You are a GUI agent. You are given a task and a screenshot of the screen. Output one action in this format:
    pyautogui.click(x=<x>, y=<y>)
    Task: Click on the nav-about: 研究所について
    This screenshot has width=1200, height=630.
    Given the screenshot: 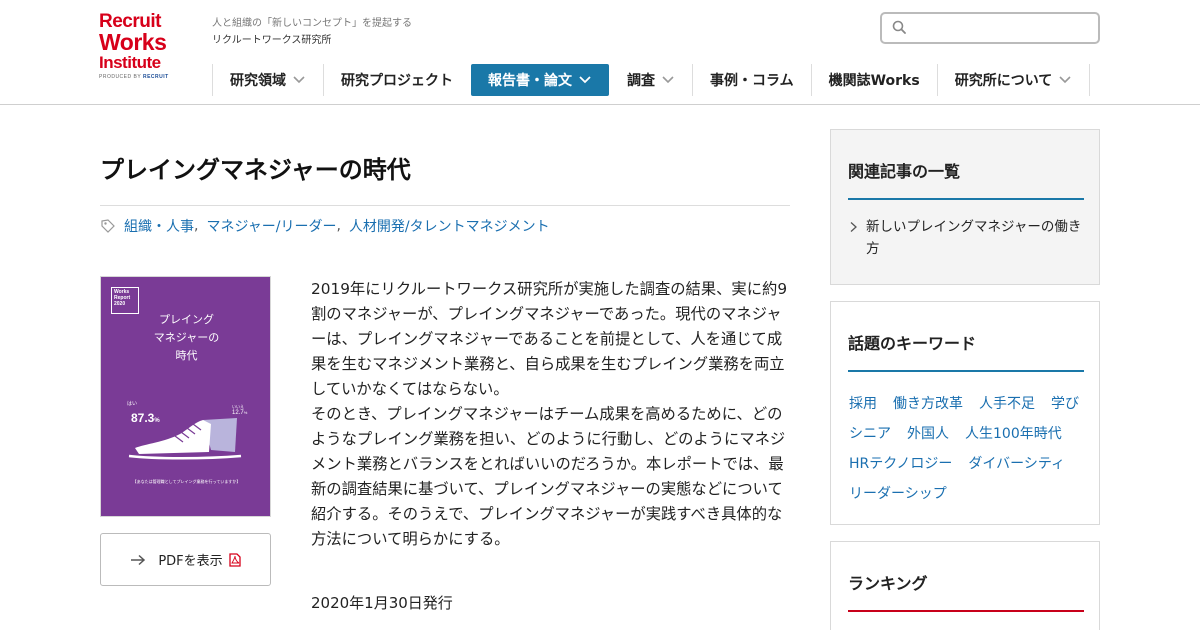 What is the action you would take?
    pyautogui.click(x=1013, y=80)
    